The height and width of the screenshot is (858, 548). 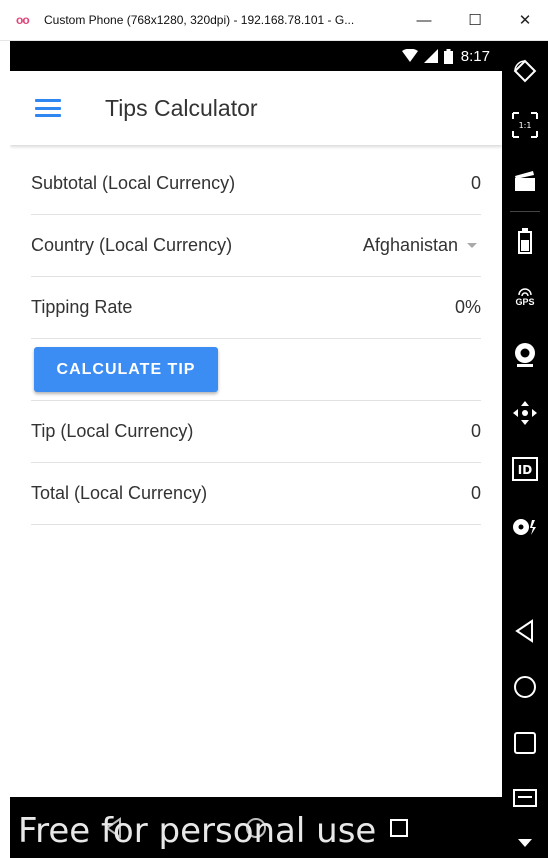 What do you see at coordinates (256, 184) in the screenshot?
I see `subtotal-row: Subtotal (Local Currency) 0` at bounding box center [256, 184].